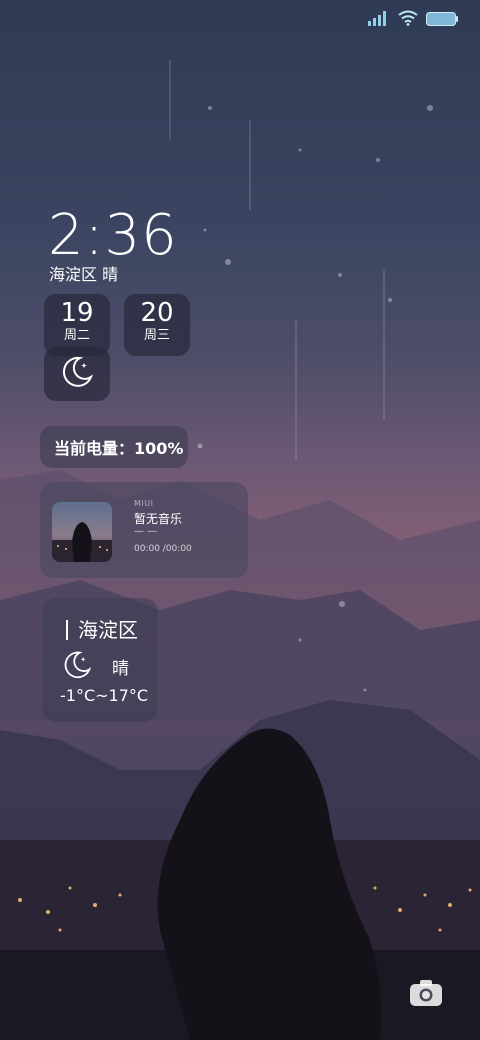 The height and width of the screenshot is (1040, 480). I want to click on location-weather-label: 海淀区 晴, so click(84, 274).